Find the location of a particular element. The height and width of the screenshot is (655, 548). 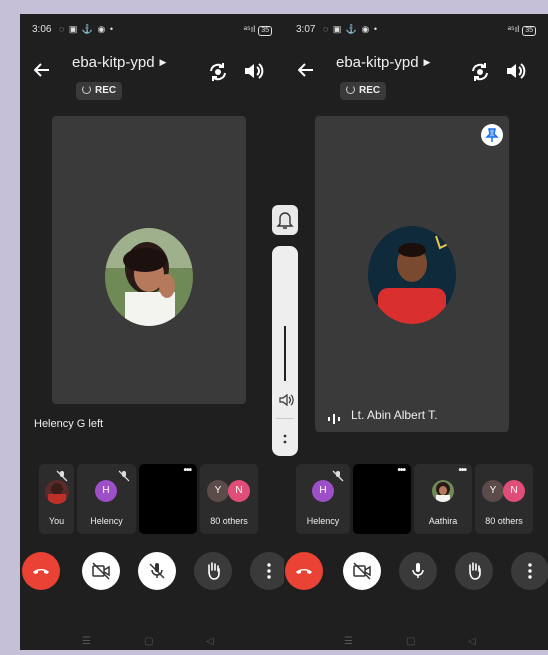

participant-chip-you: You is located at coordinates (56, 499).